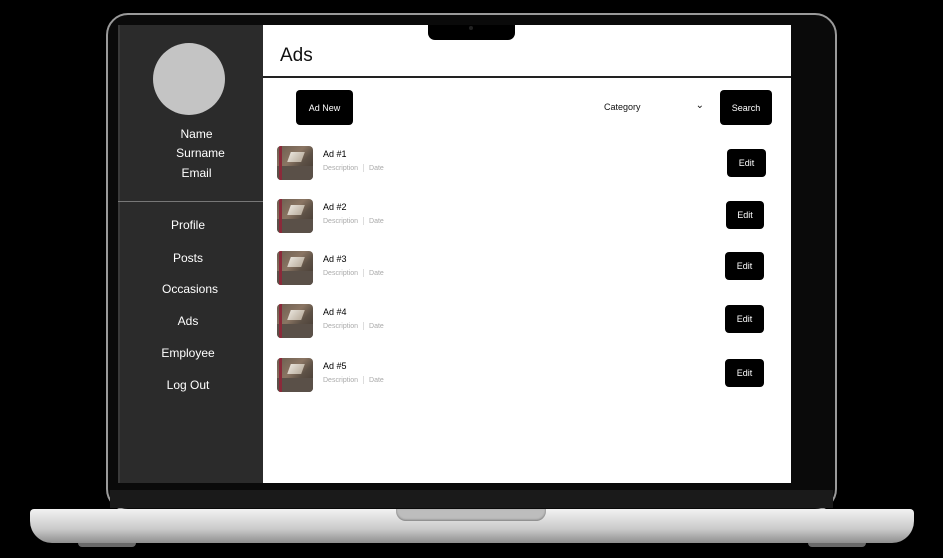 This screenshot has height=558, width=943. Describe the element at coordinates (746, 107) in the screenshot. I see `search-button: Search` at that location.